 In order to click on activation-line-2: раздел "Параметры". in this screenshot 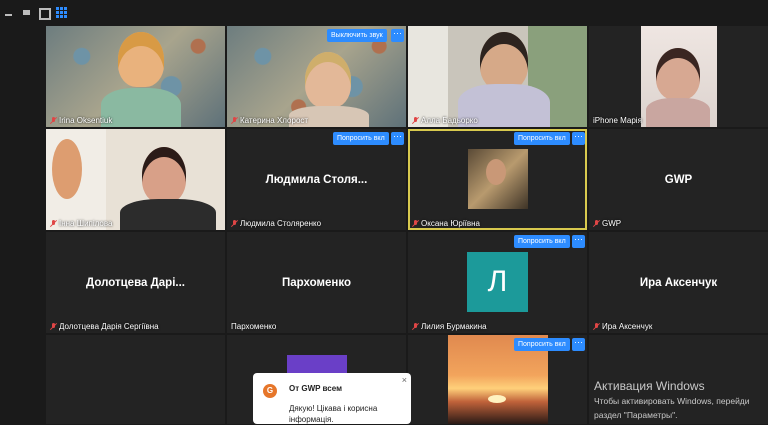, I will do `click(636, 415)`.